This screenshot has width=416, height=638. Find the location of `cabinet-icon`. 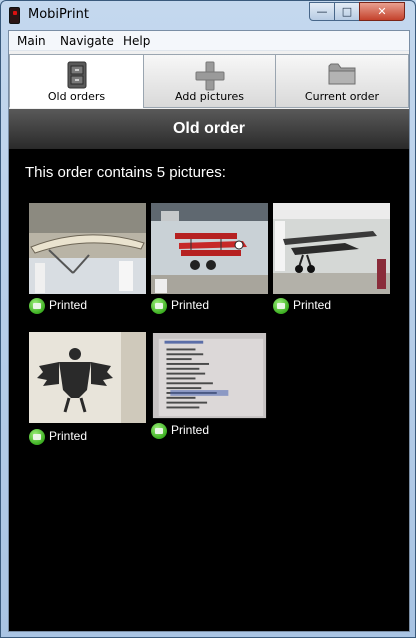

cabinet-icon is located at coordinates (76, 75).